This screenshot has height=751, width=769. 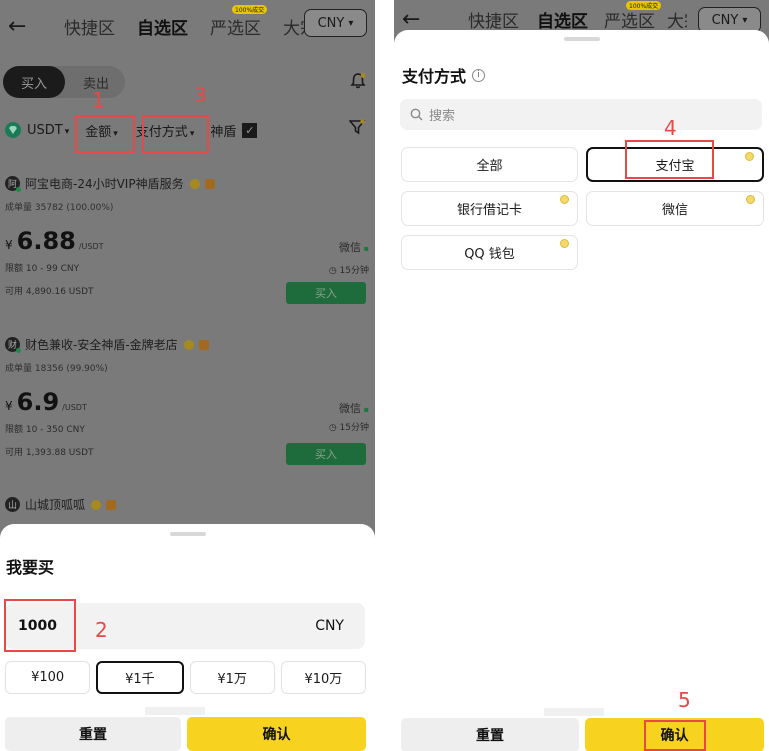 I want to click on limit-text: 限额 10 - 350 CNY, so click(x=45, y=430).